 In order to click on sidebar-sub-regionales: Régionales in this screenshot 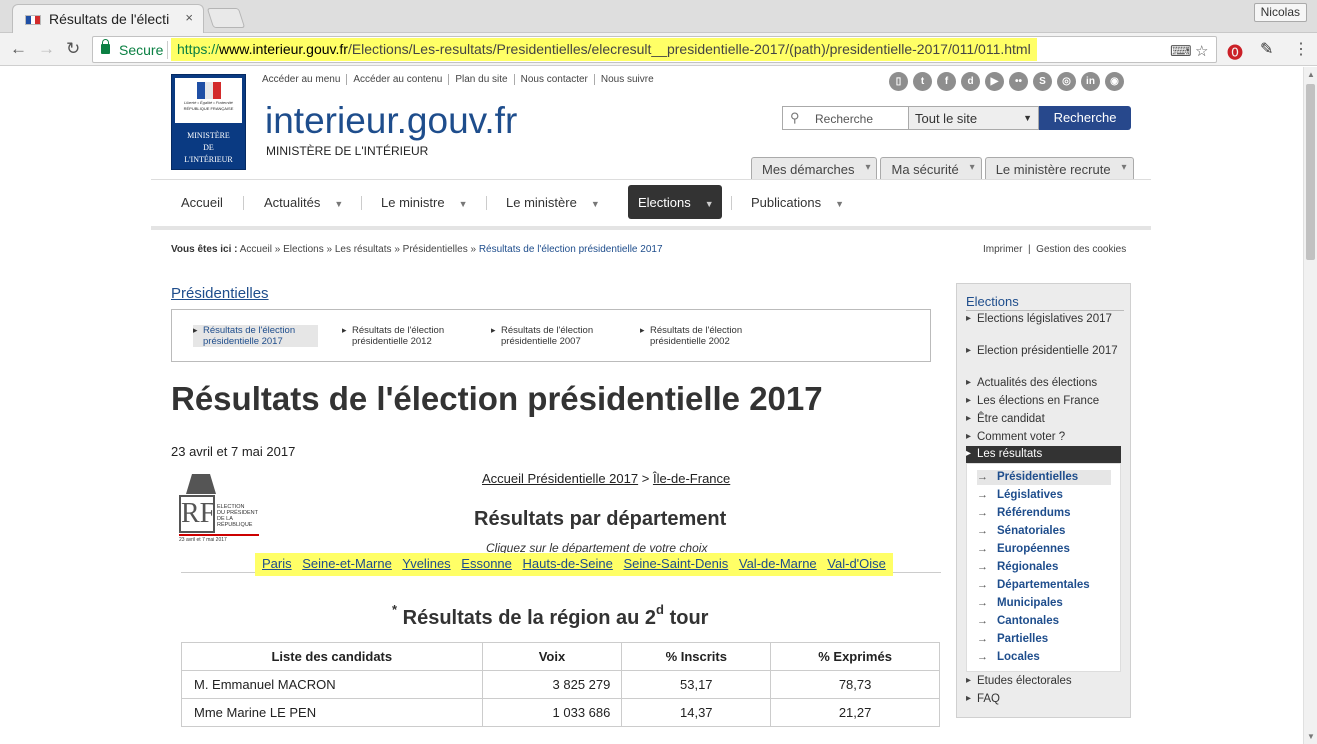, I will do `click(1044, 567)`.